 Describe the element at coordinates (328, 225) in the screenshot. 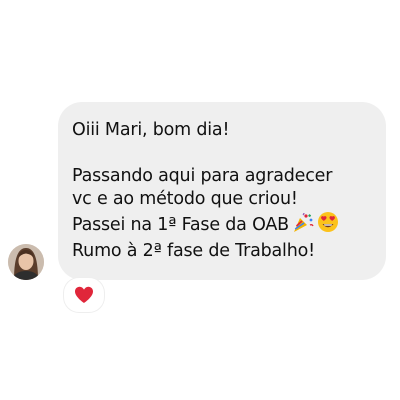

I see `heart-eyes-icon` at that location.